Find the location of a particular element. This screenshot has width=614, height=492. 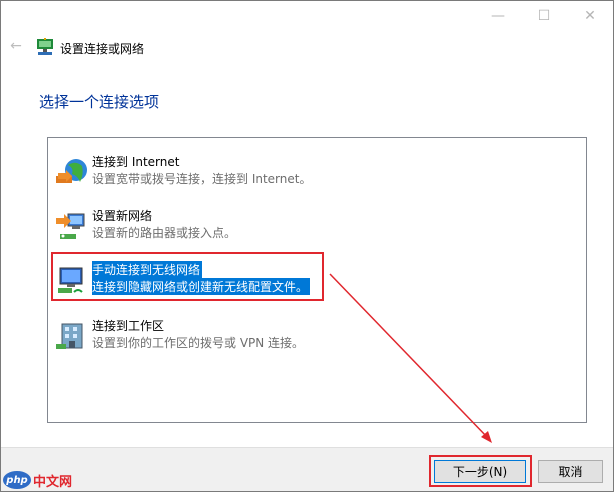

watermark-text: 中文网 is located at coordinates (53, 482).